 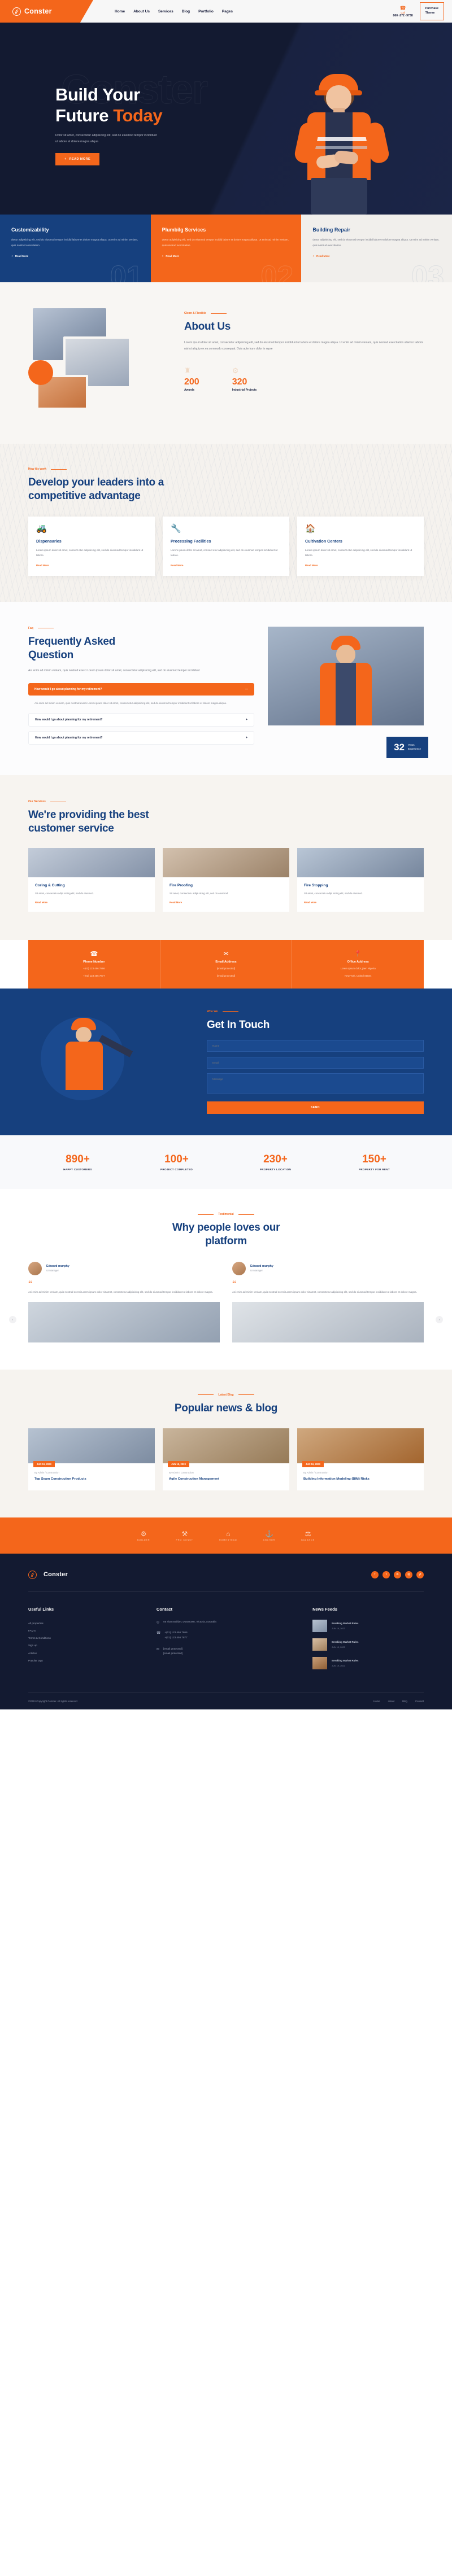 I want to click on hero-title-line-2-plain: Future, so click(x=84, y=115).